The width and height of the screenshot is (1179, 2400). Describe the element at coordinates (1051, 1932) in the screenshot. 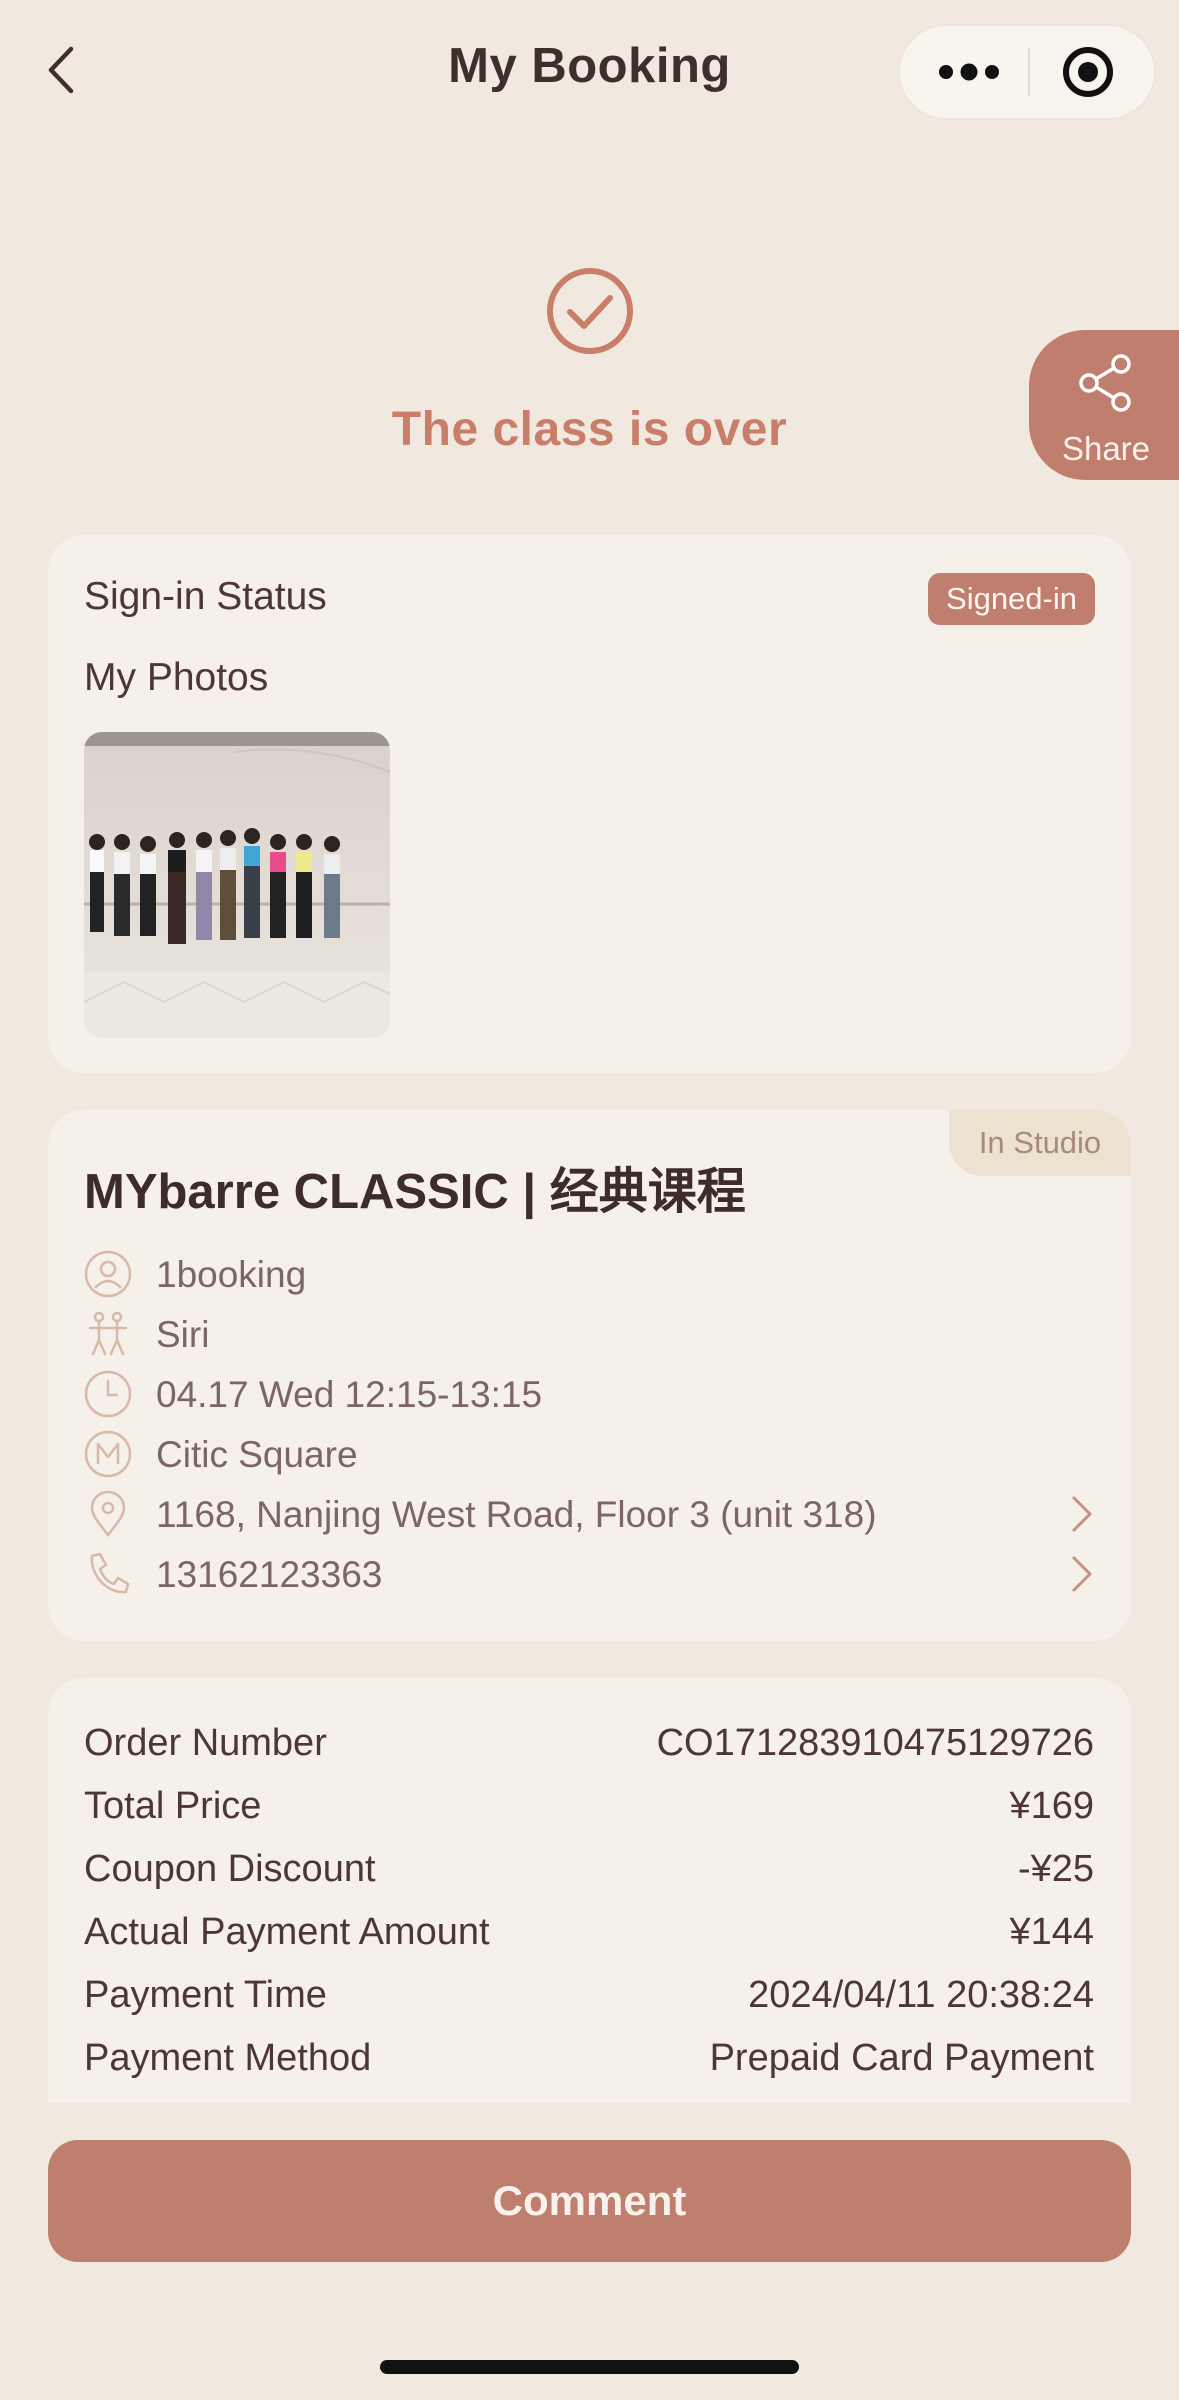

I see `actual-payment-value: ¥144` at that location.